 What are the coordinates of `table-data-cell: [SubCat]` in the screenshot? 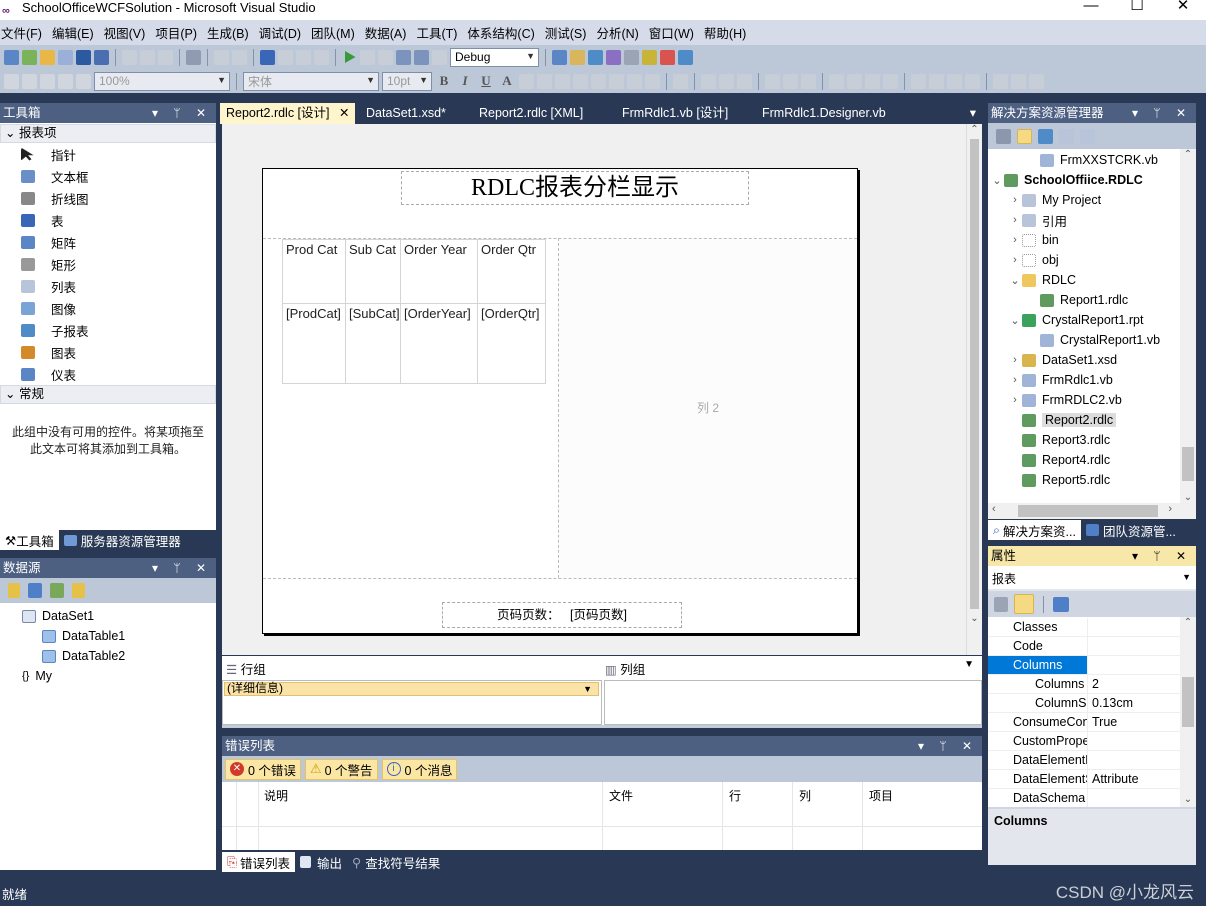 It's located at (373, 343).